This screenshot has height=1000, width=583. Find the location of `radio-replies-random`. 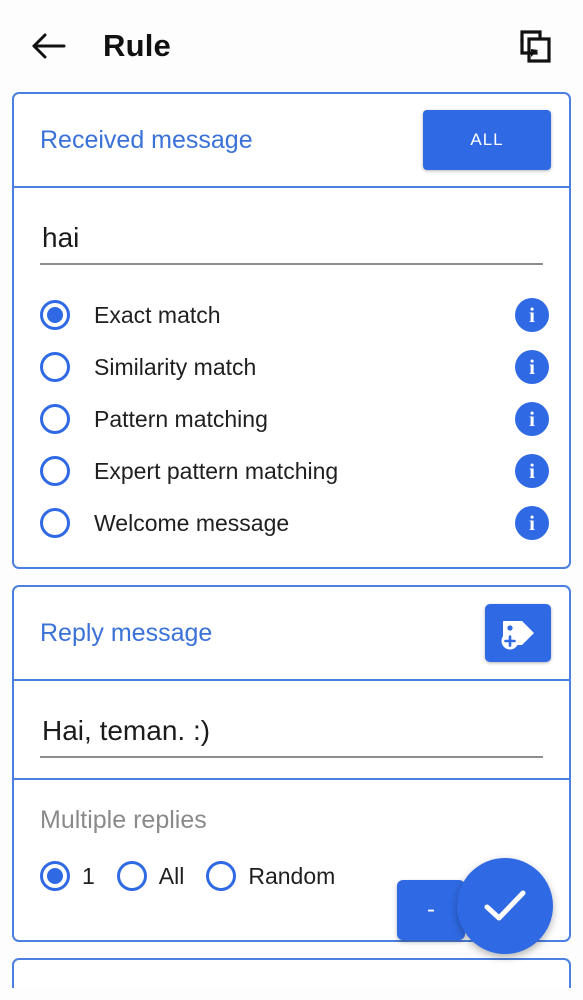

radio-replies-random is located at coordinates (221, 876).